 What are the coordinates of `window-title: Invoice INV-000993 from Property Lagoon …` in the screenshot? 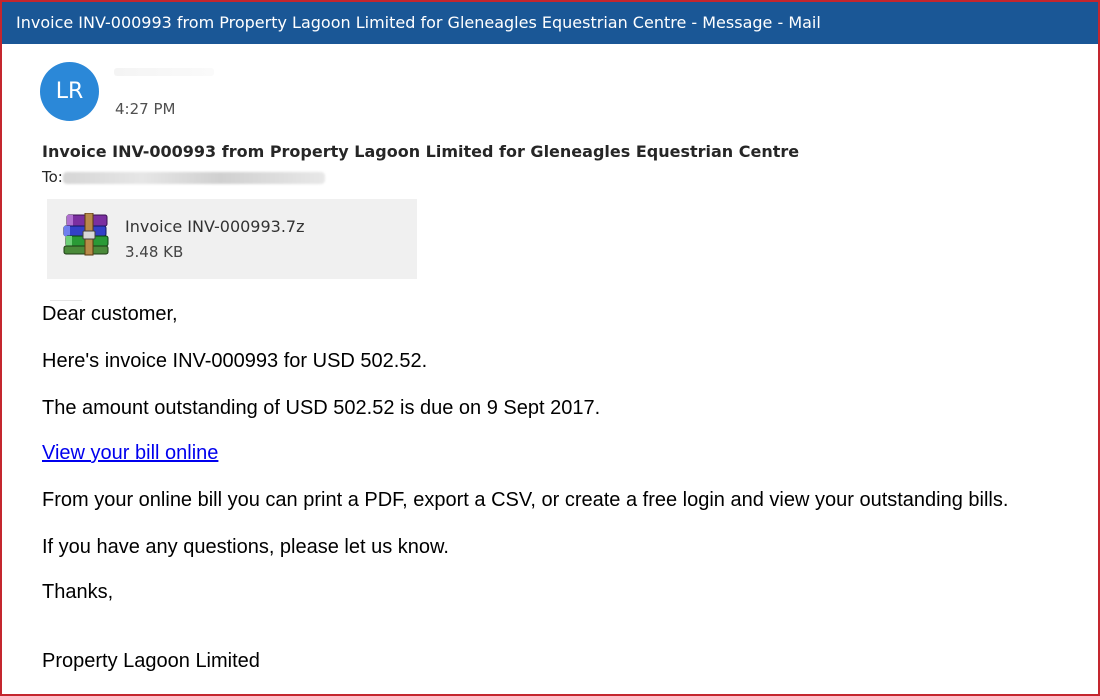 It's located at (418, 22).